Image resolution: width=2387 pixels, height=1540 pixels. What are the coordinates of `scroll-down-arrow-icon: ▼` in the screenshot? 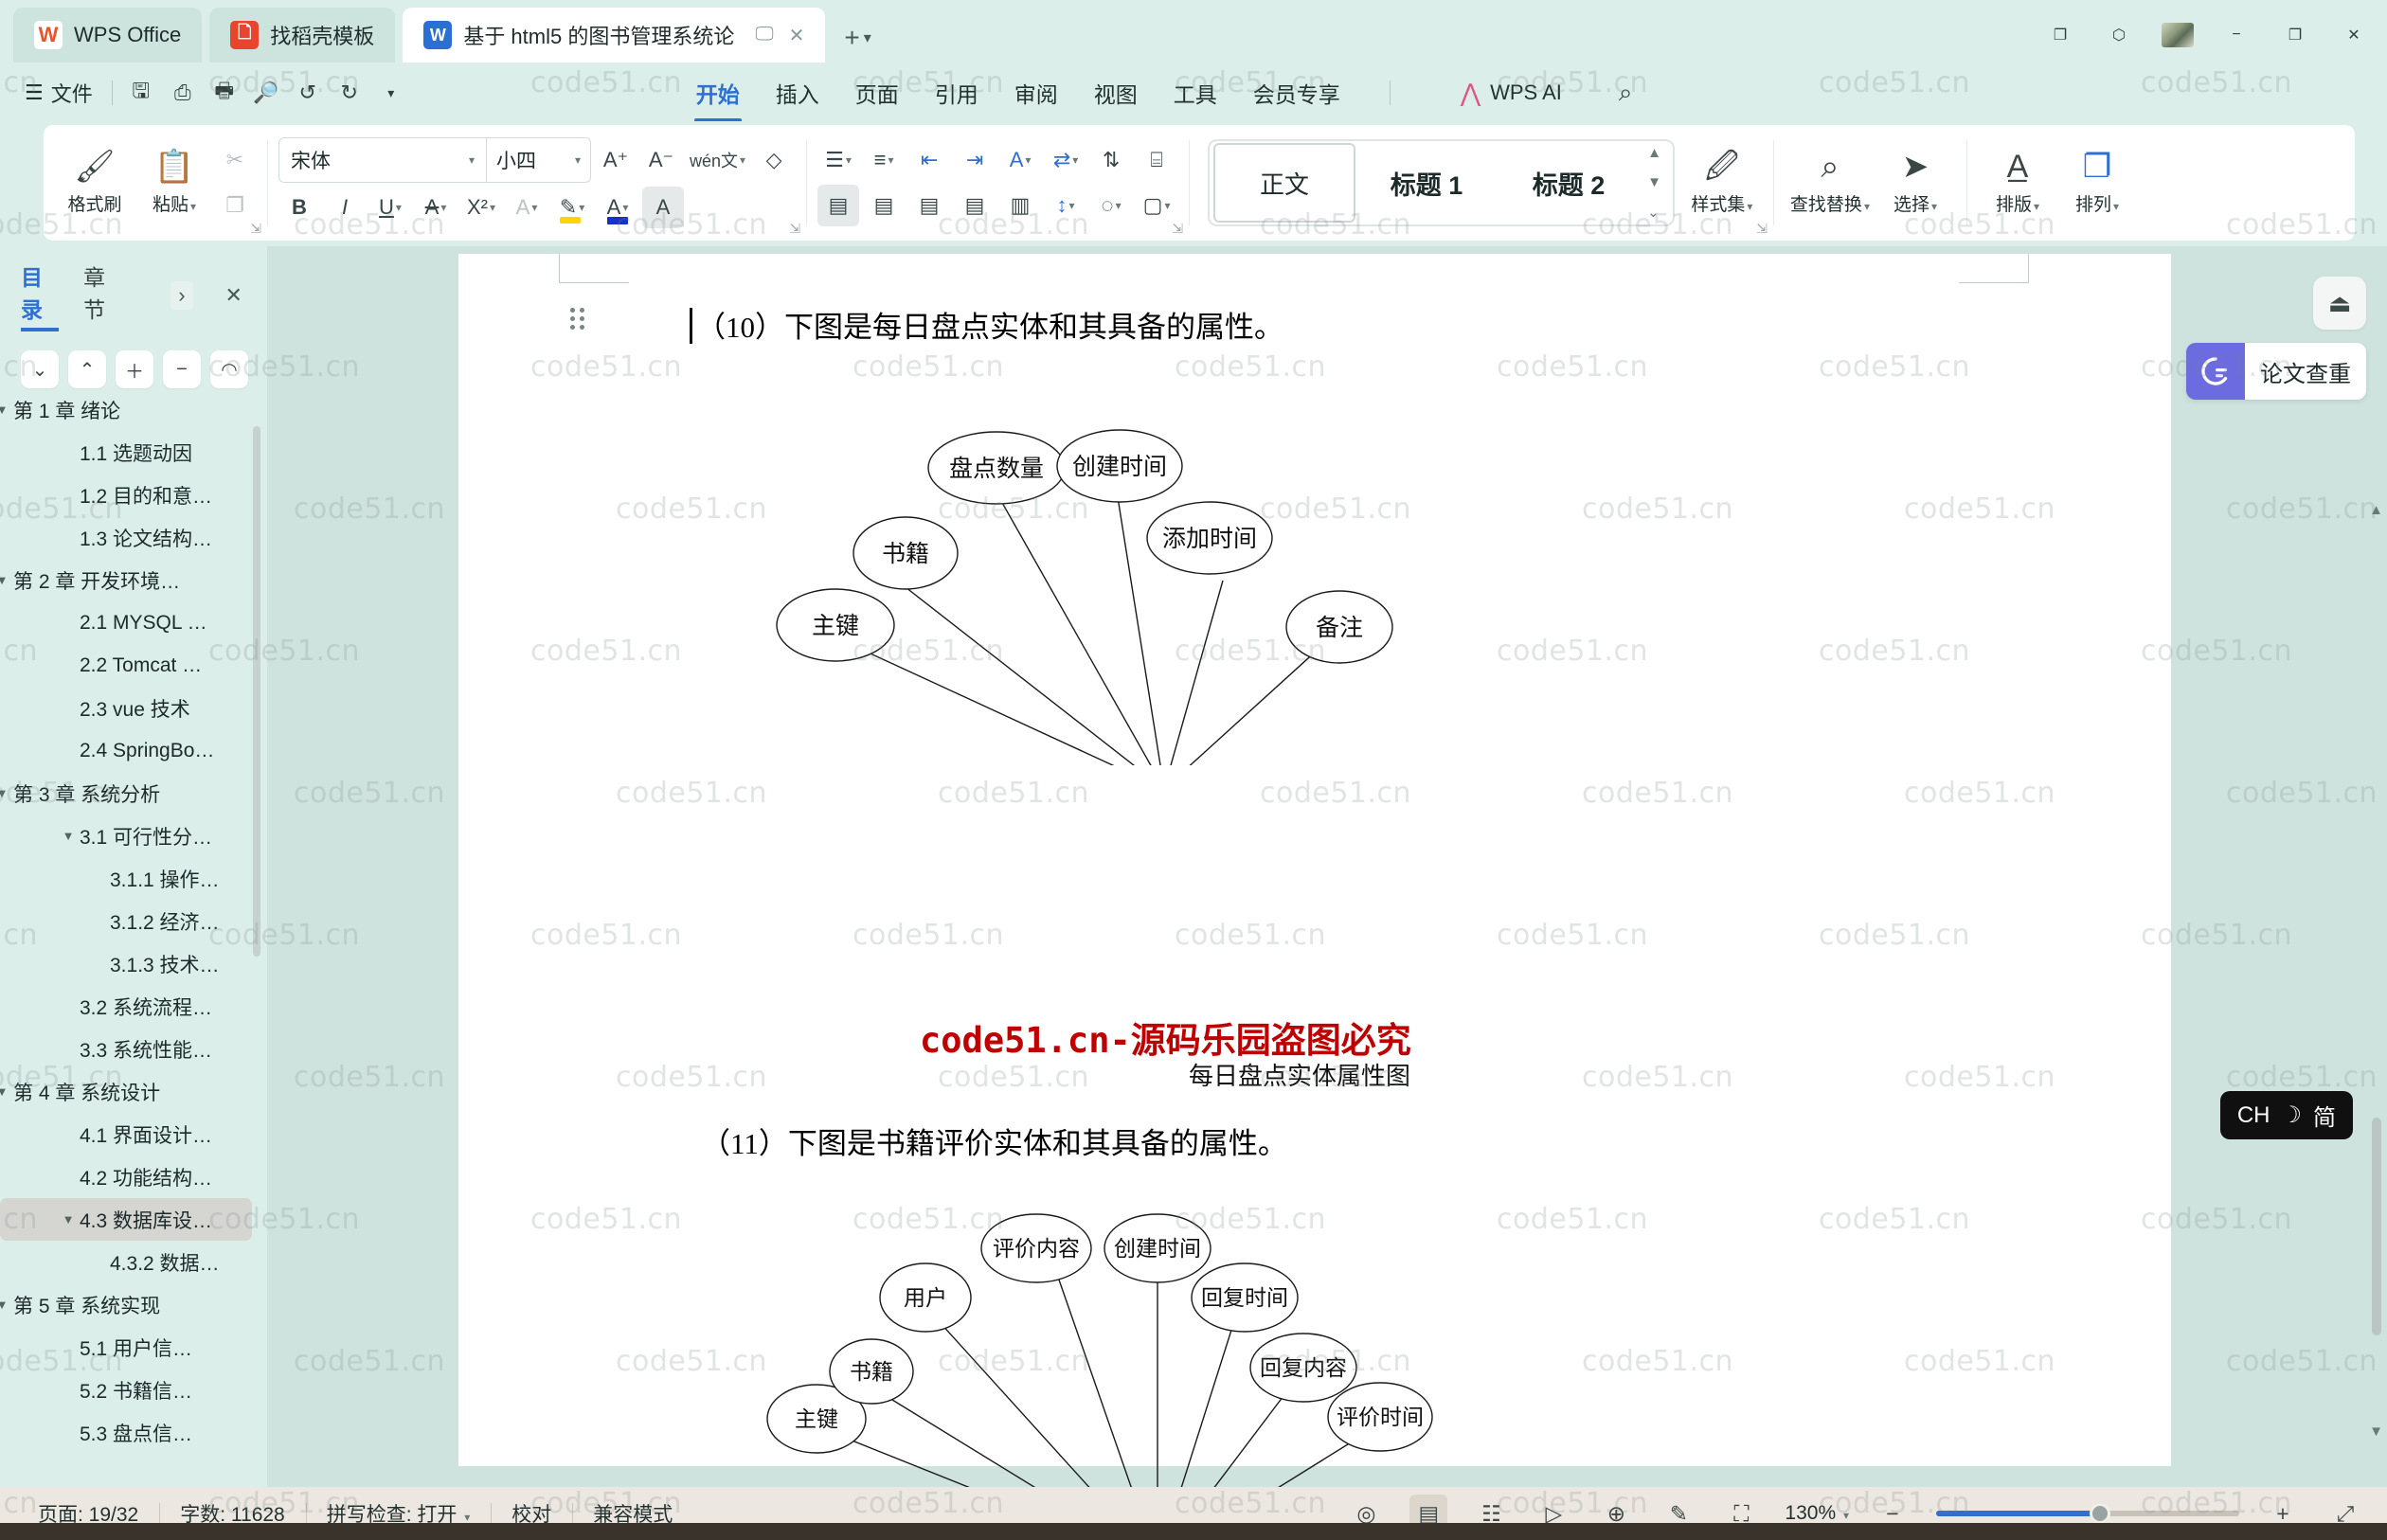 It's located at (2376, 1432).